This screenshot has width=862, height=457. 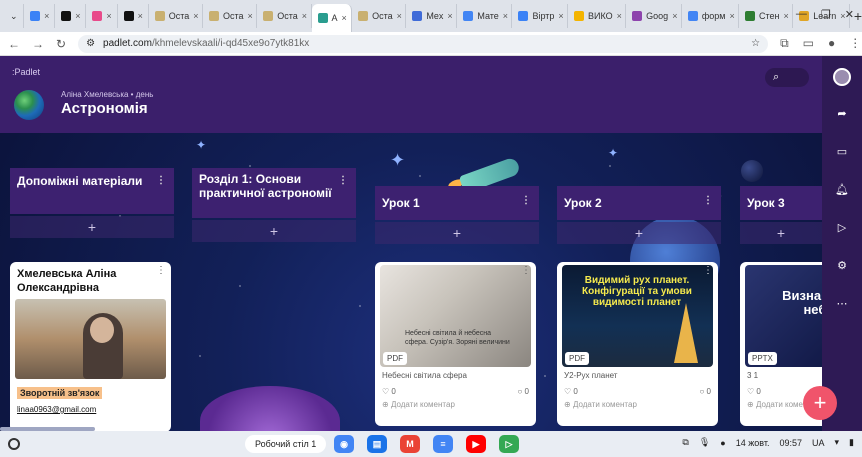 I want to click on close-icon: ✕, so click(x=849, y=14).